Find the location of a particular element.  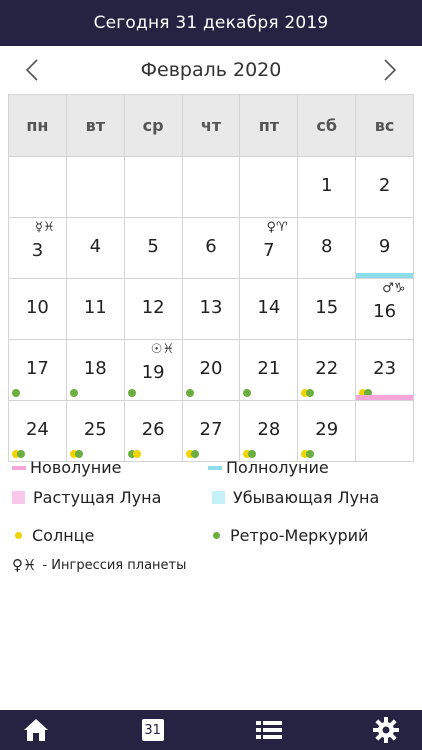

calendar-day-cell: 7 ♀♈ is located at coordinates (269, 248).